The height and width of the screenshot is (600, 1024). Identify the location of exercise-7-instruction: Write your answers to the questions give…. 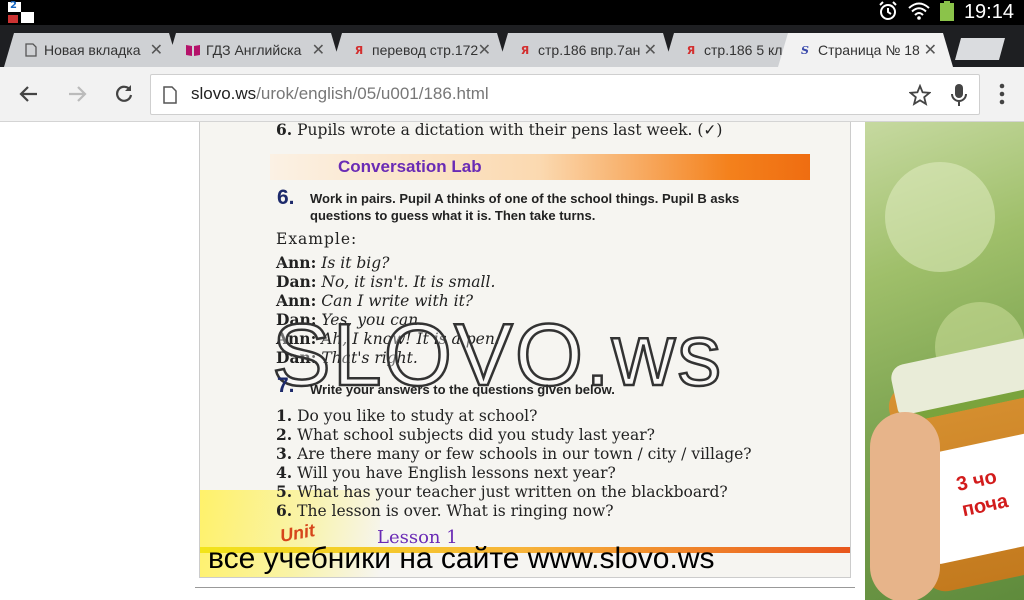
(462, 389).